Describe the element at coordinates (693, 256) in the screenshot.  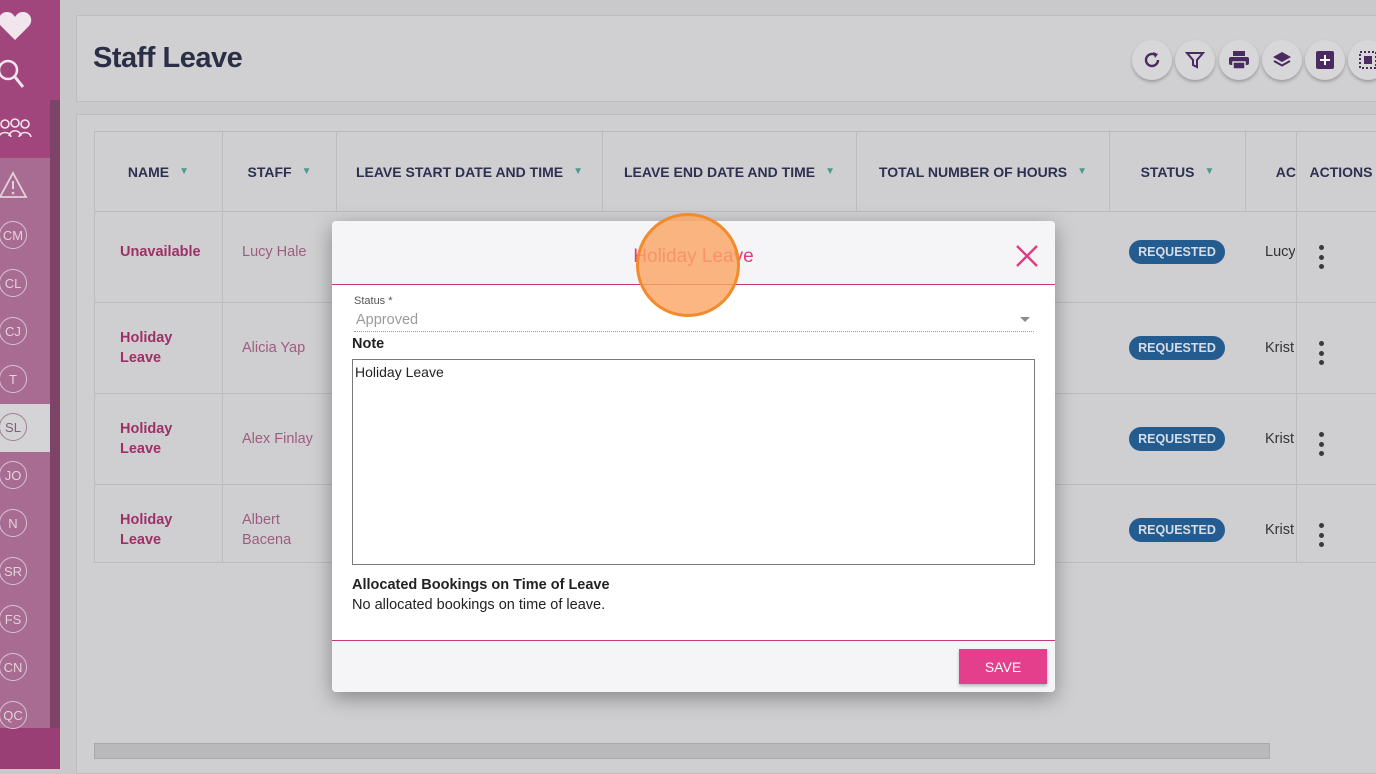
I see `dialog-title: Holiday Leave` at that location.